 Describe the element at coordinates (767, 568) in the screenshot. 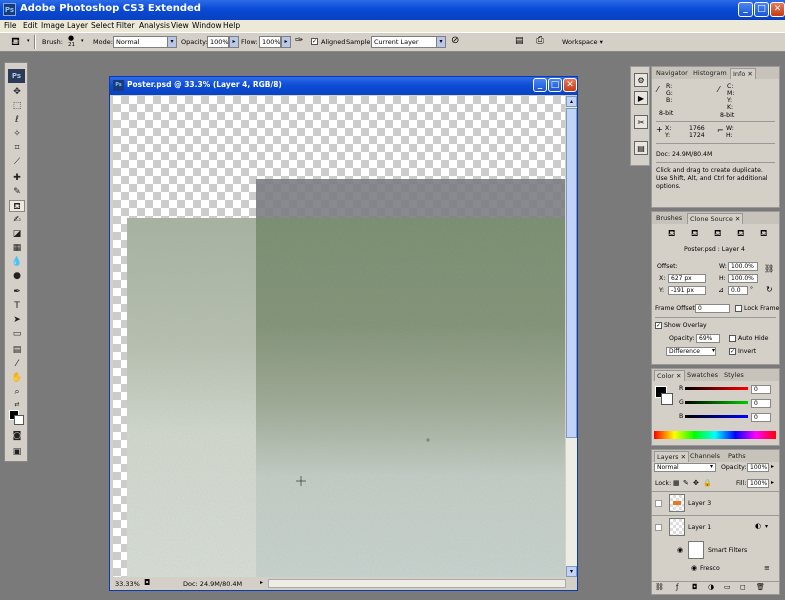

I see `filter-options-icon: ≡` at that location.